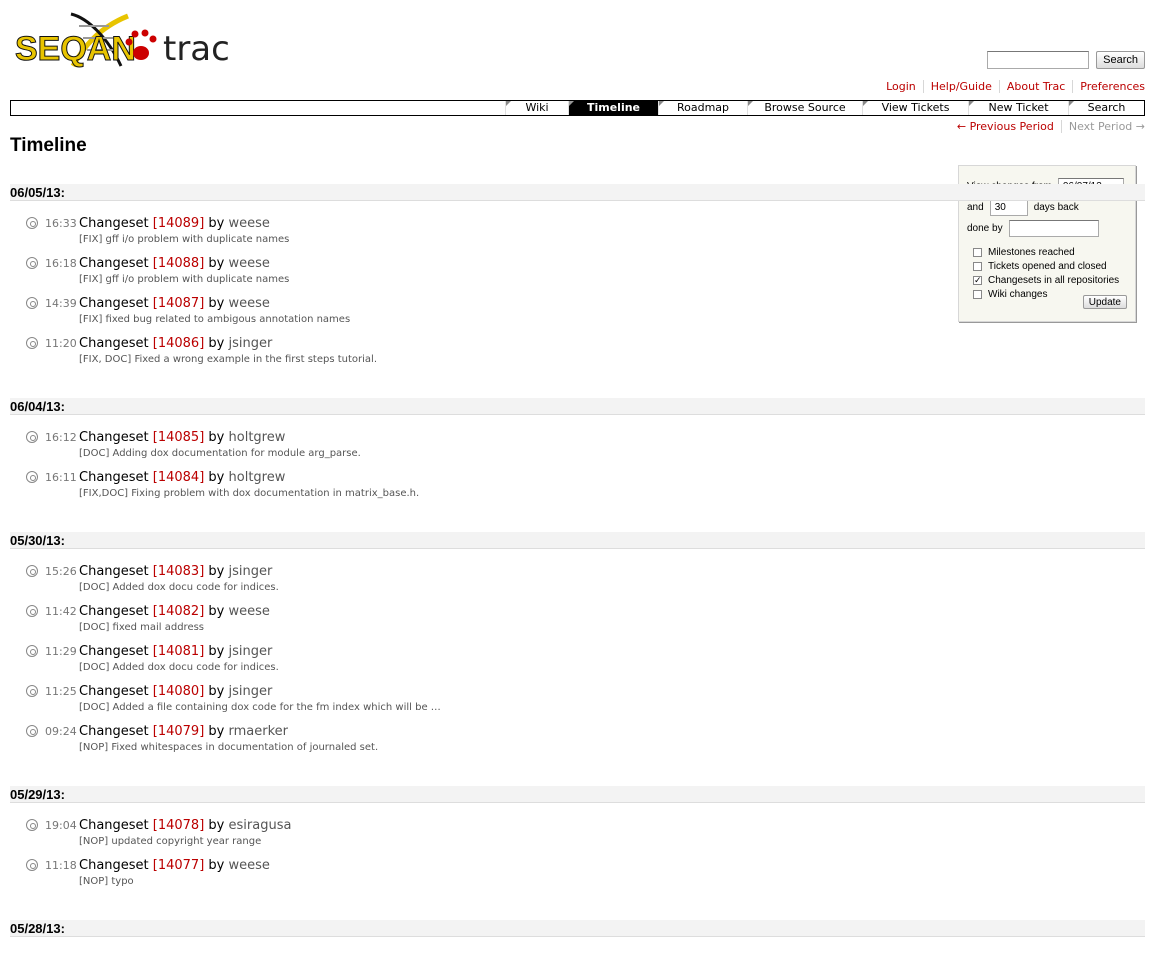 This screenshot has width=1155, height=960. Describe the element at coordinates (612, 651) in the screenshot. I see `entry-title: Changeset [14081] by jsinger` at that location.